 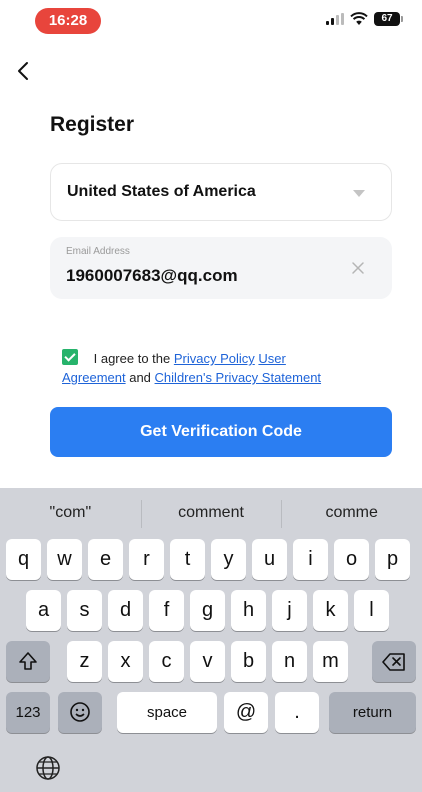 I want to click on get-verification-code-button: Get Verification Code, so click(x=221, y=432).